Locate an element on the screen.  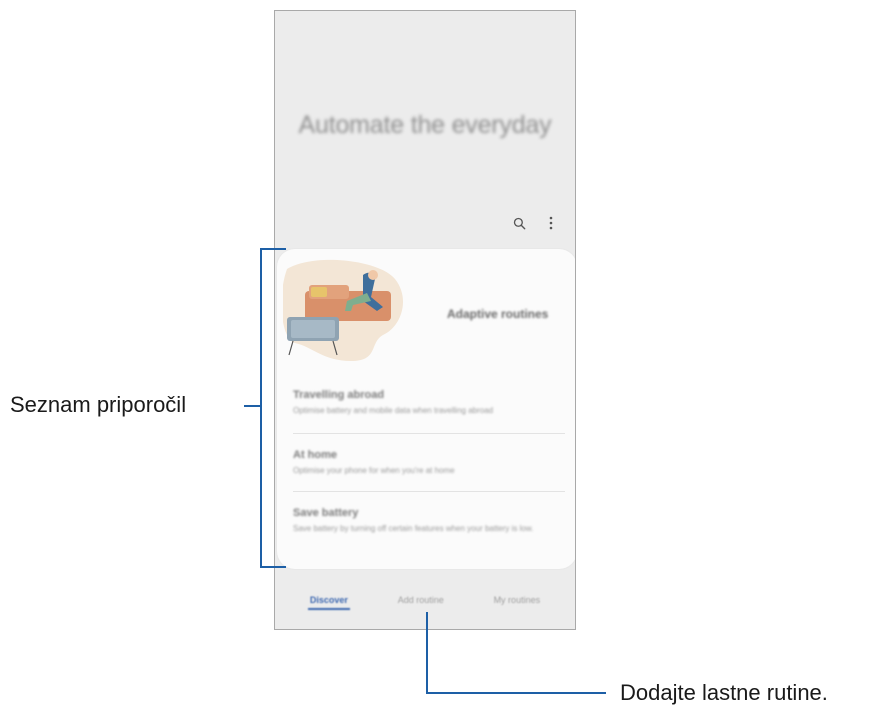
sofa-illustration is located at coordinates (343, 310).